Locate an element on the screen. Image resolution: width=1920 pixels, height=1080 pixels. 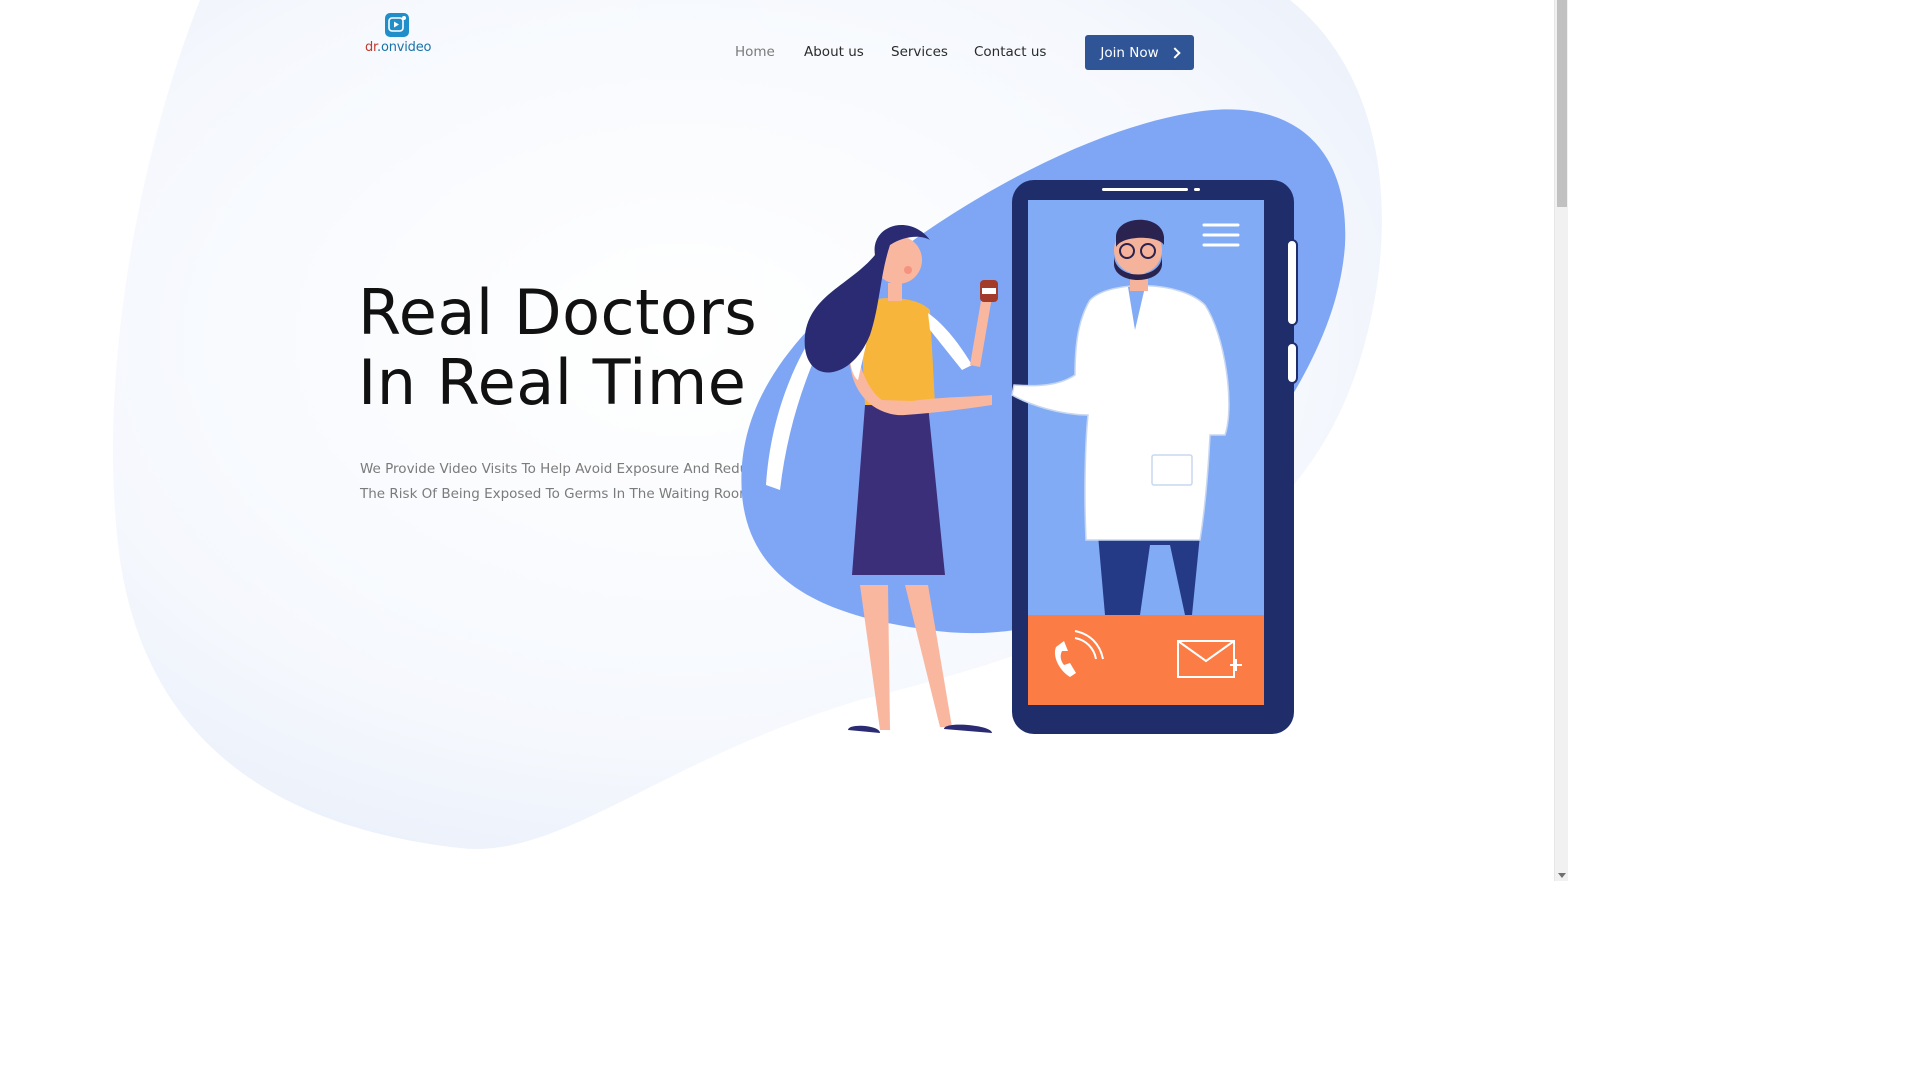
nav-contact-us: Contact us is located at coordinates (1010, 52).